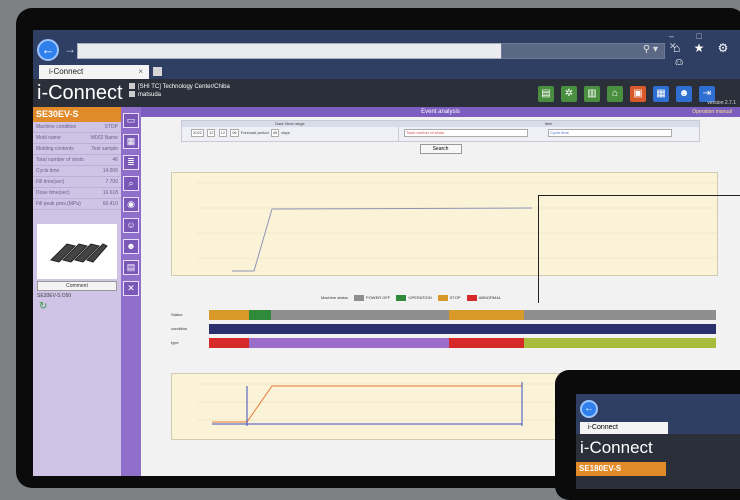 This screenshot has width=740, height=500. What do you see at coordinates (285, 132) in the screenshot?
I see `days-label: days` at bounding box center [285, 132].